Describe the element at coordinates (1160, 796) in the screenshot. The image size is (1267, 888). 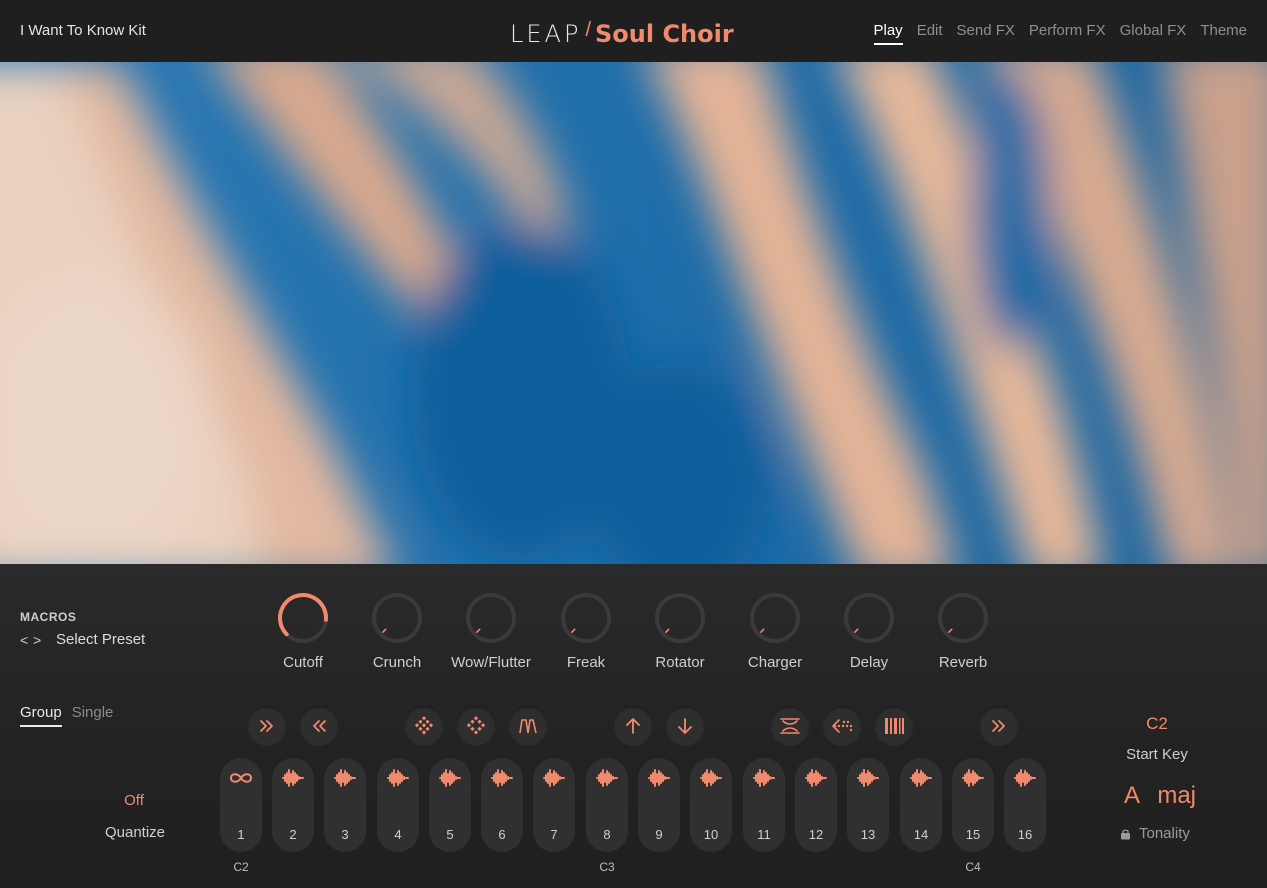
I see `tonality-value: A maj` at that location.